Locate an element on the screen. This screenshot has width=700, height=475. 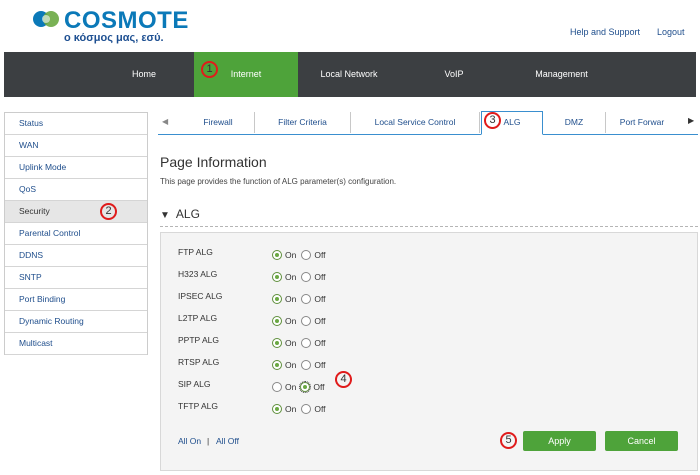
sidebar-item-status: Status is located at coordinates (76, 124).